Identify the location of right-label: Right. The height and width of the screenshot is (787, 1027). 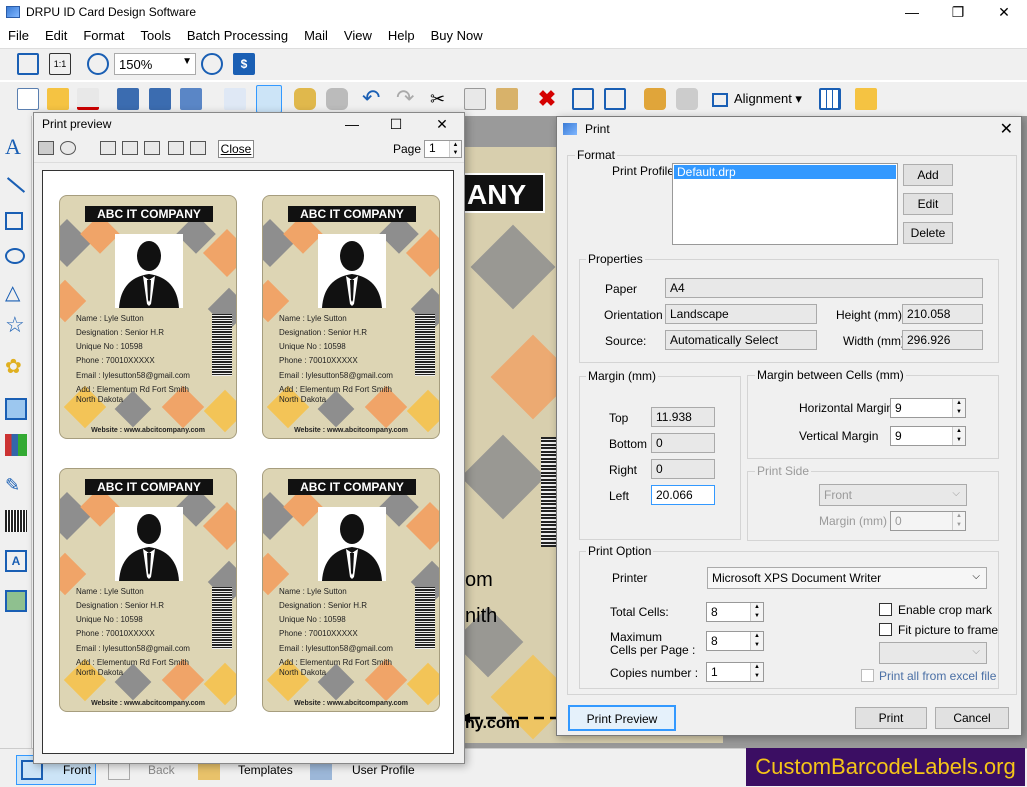
(623, 470).